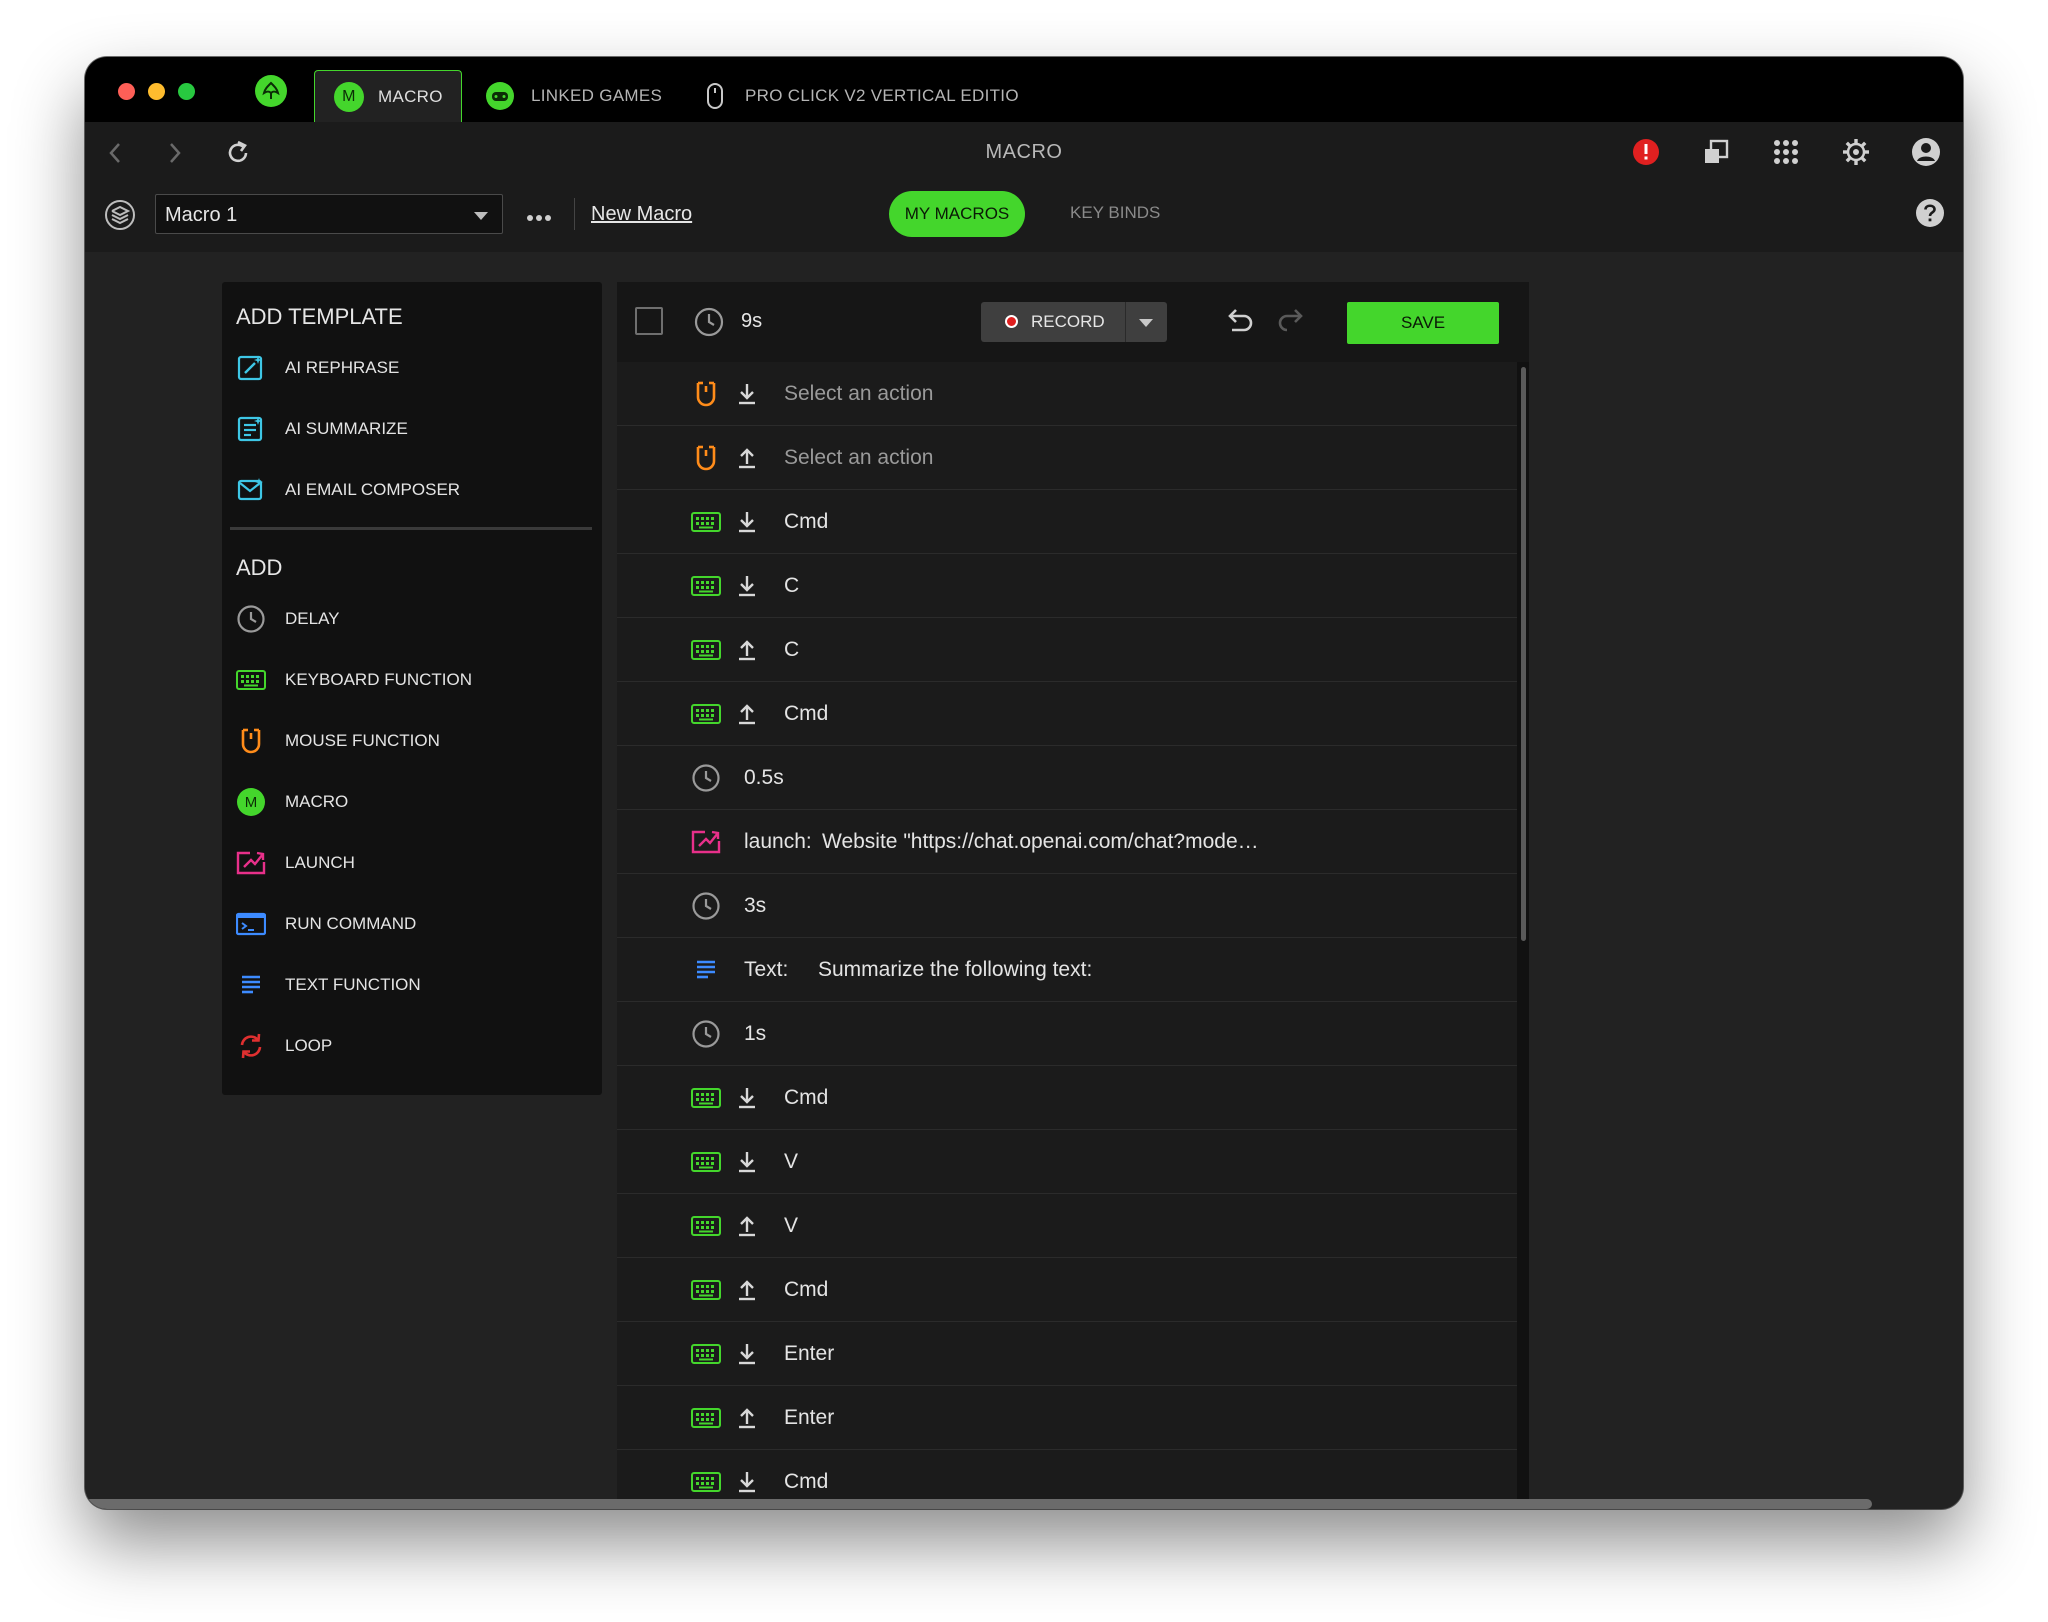 This screenshot has height=1622, width=2048. I want to click on ai-email-icon, so click(251, 490).